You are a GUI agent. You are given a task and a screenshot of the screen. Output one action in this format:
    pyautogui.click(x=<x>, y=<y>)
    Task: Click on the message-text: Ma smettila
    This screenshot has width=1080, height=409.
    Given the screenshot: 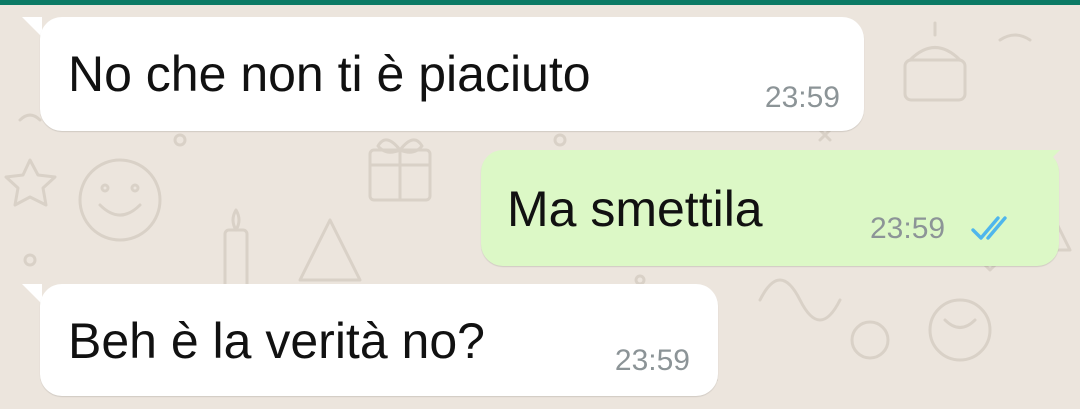 What is the action you would take?
    pyautogui.click(x=635, y=209)
    